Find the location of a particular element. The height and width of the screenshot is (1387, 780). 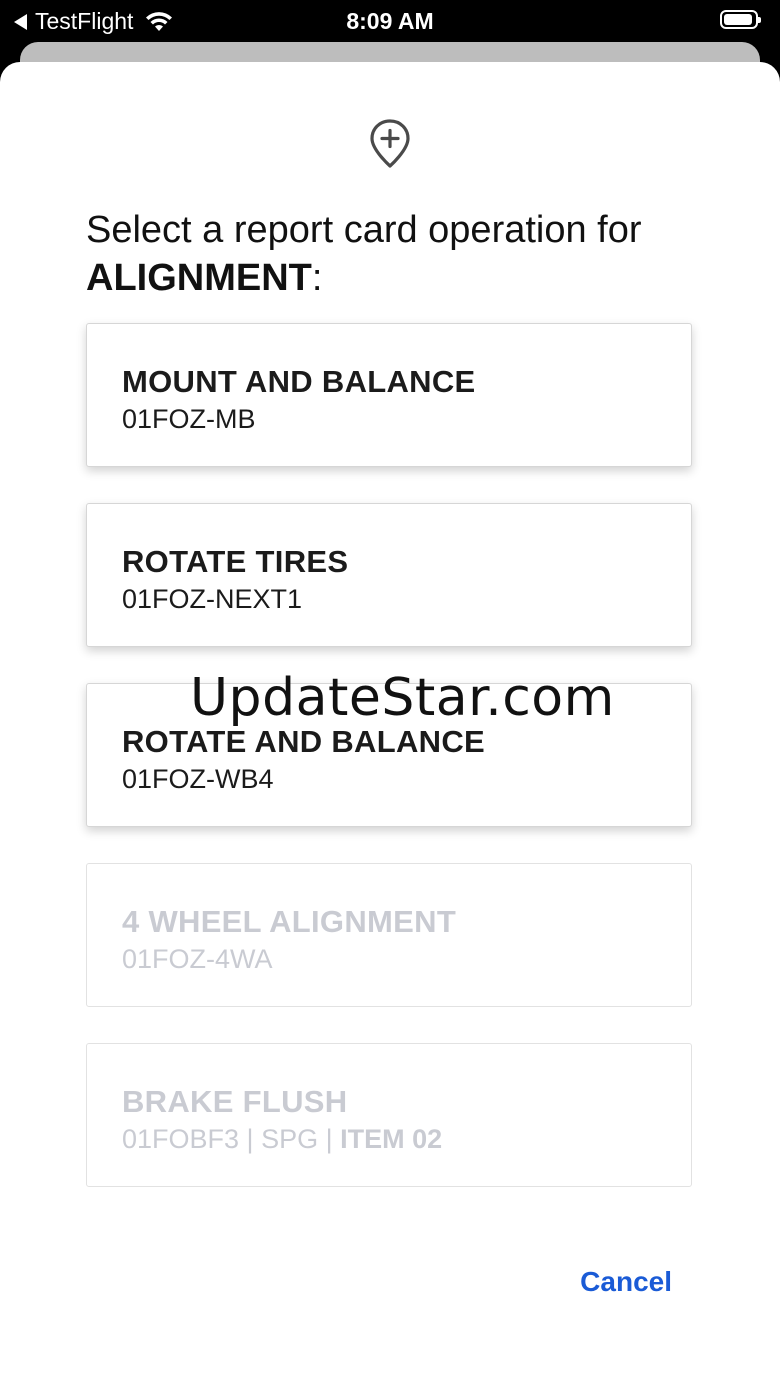

operation-code: 01FOBF3 | SPG | ITEM 02 is located at coordinates (282, 1139).